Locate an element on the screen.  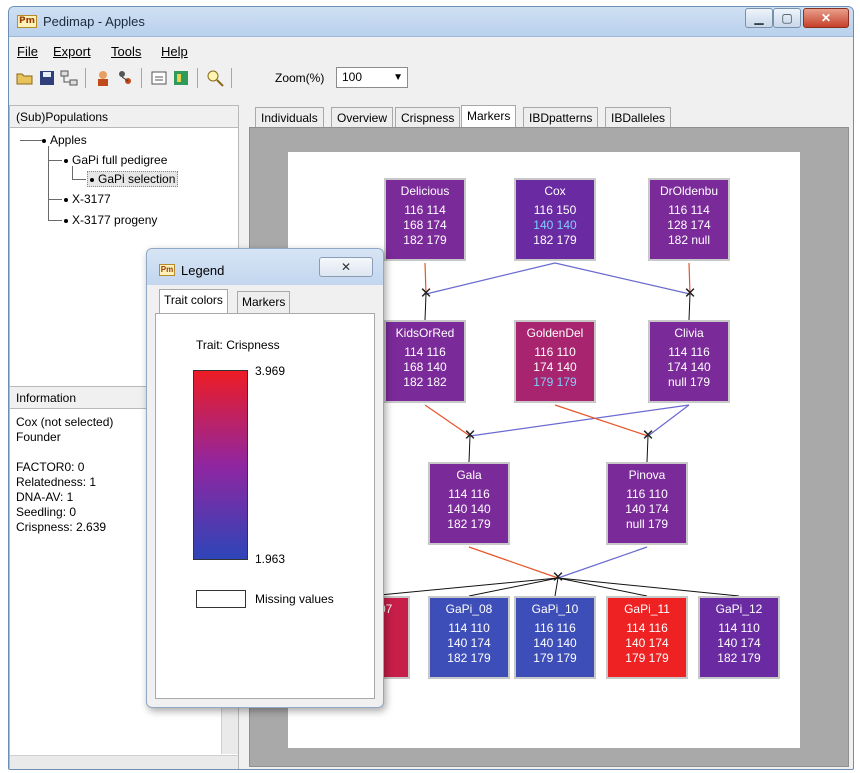
individual-node-gala: Gala 114 116 140 140 182 179 is located at coordinates (469, 503).